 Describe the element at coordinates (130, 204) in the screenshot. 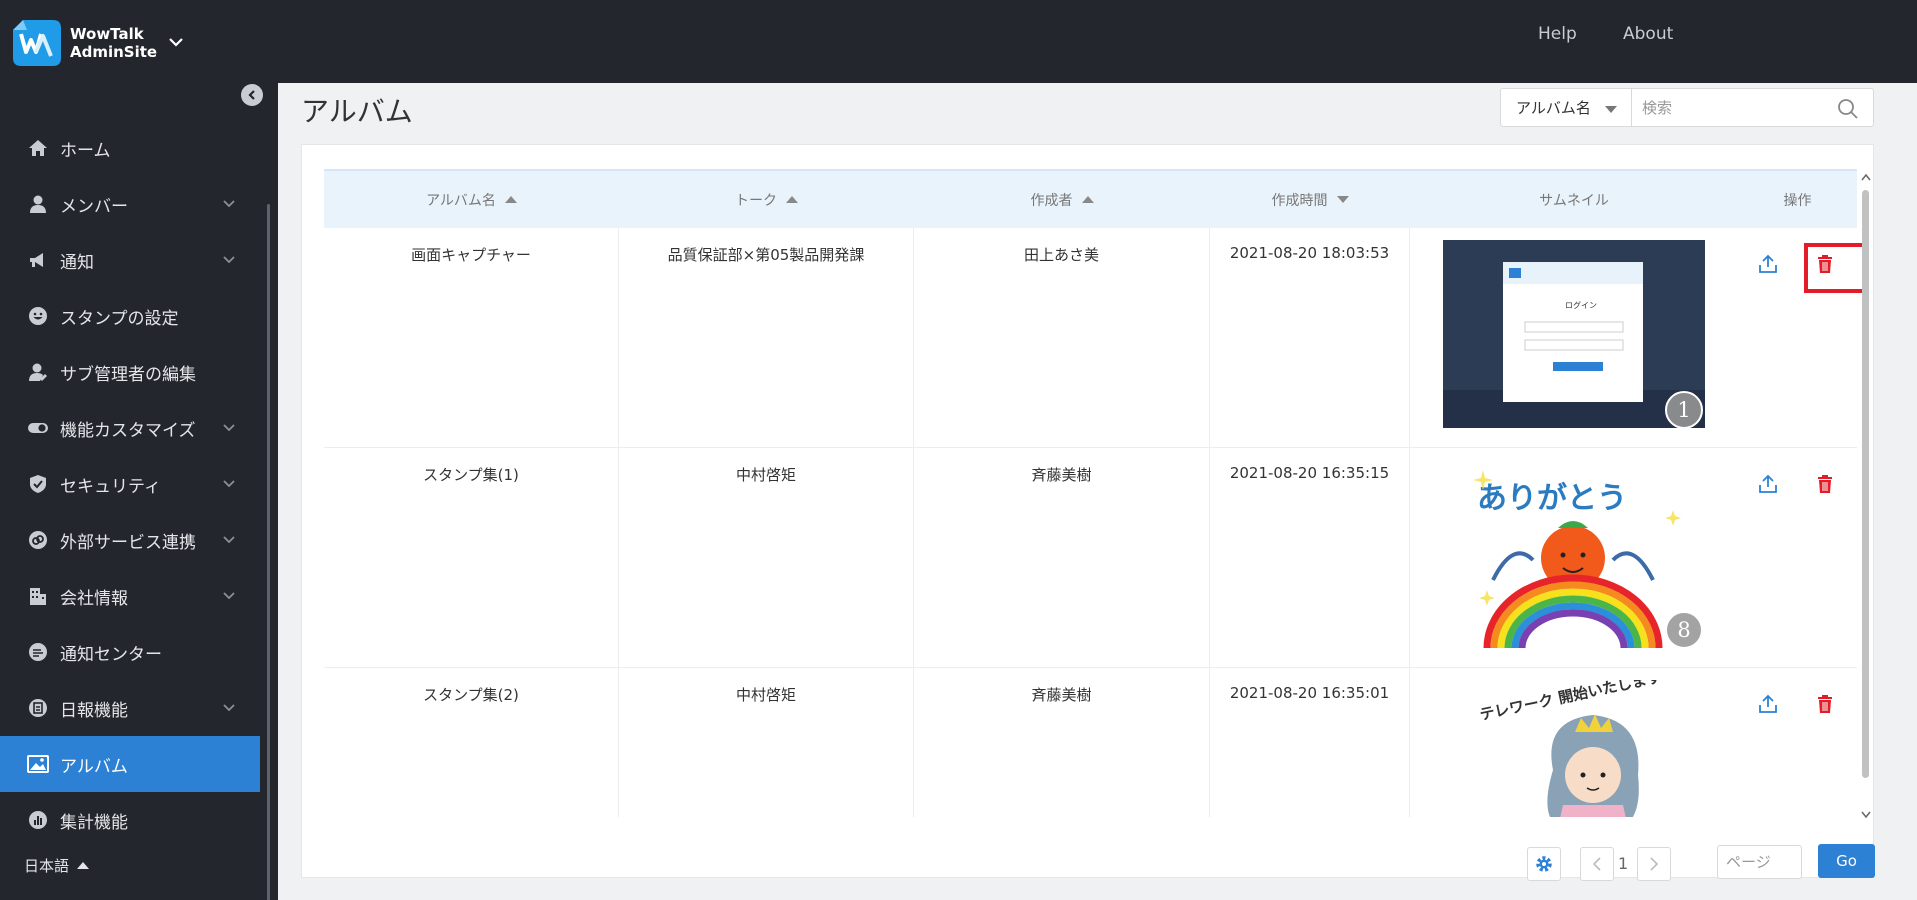

I see `sidebar-item-members: メンバー` at that location.